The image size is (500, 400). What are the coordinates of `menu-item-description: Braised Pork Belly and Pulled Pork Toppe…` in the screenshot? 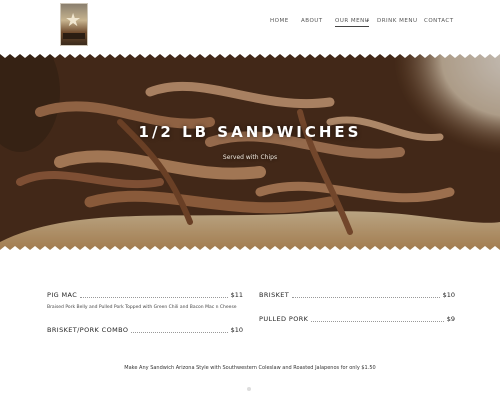 It's located at (142, 307).